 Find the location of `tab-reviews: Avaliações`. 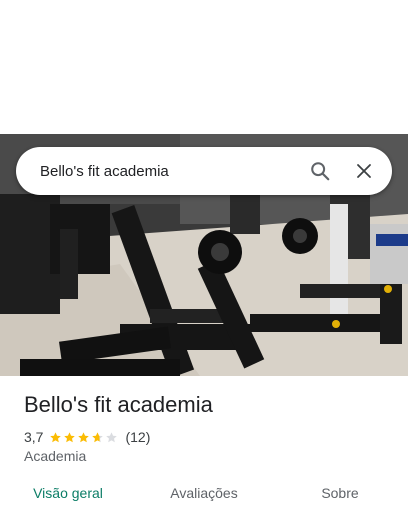

tab-reviews: Avaliações is located at coordinates (204, 493).